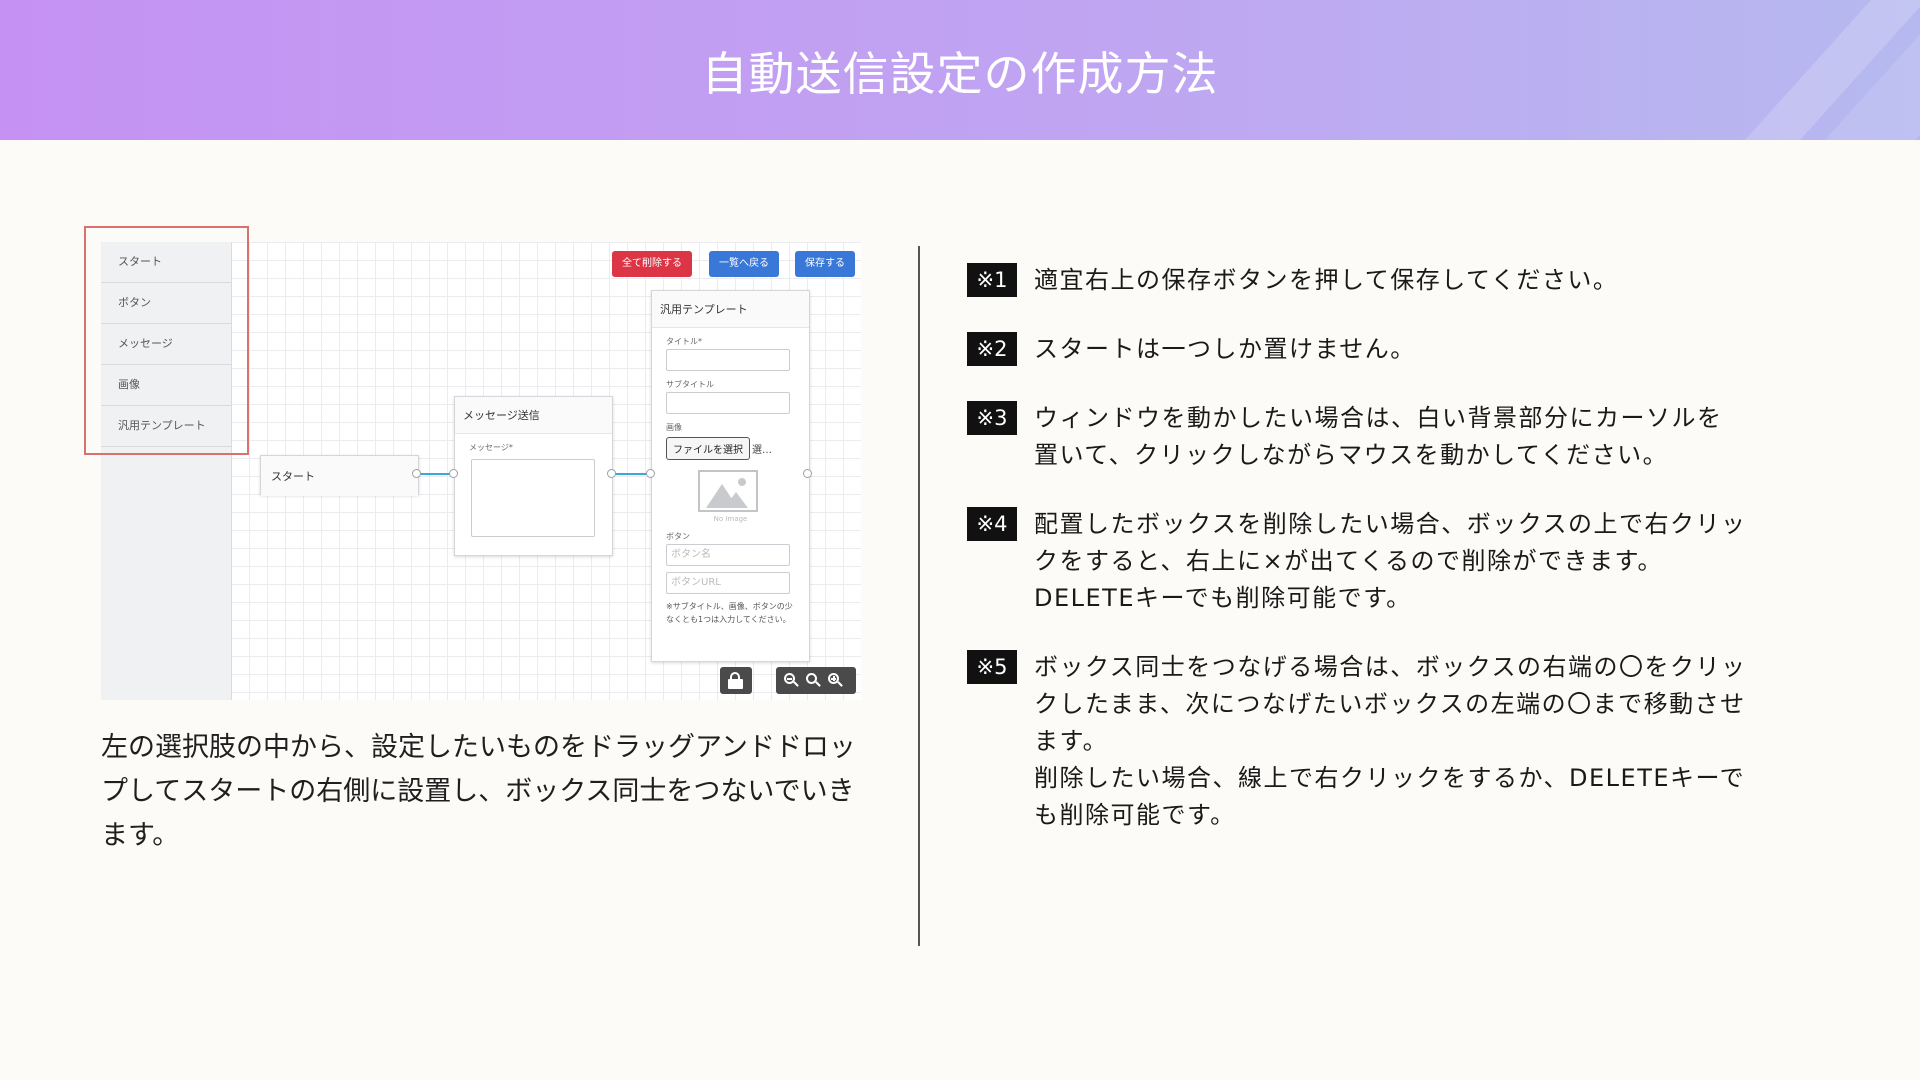  What do you see at coordinates (730, 519) in the screenshot?
I see `no-image-label: No Image` at bounding box center [730, 519].